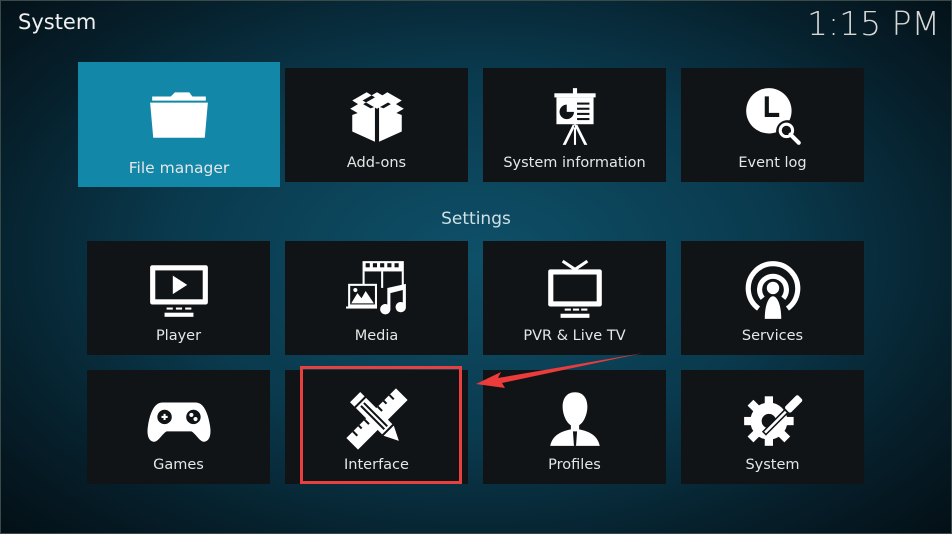 This screenshot has height=534, width=952. I want to click on tile-label: Services, so click(772, 336).